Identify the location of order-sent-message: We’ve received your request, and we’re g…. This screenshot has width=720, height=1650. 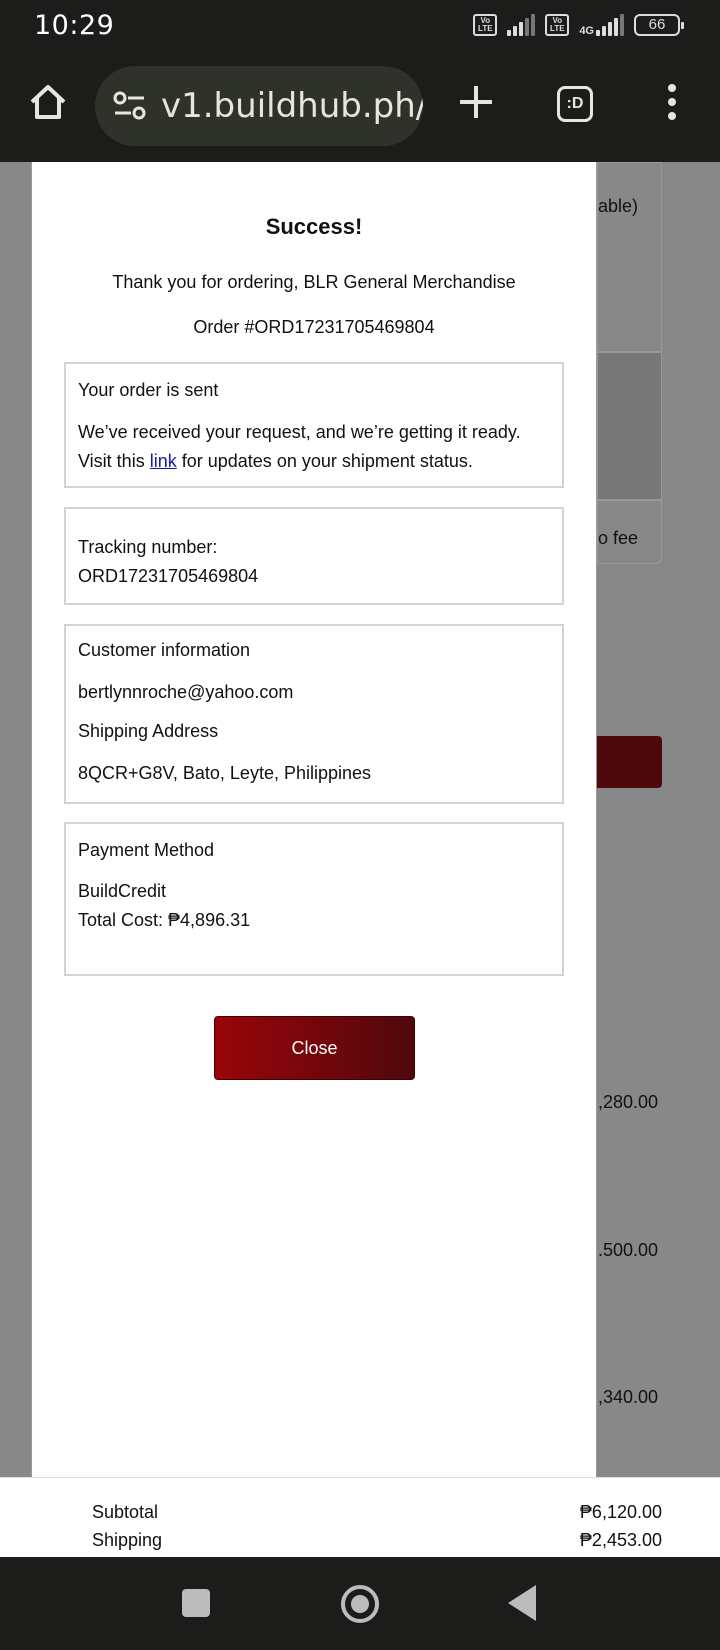
(299, 432).